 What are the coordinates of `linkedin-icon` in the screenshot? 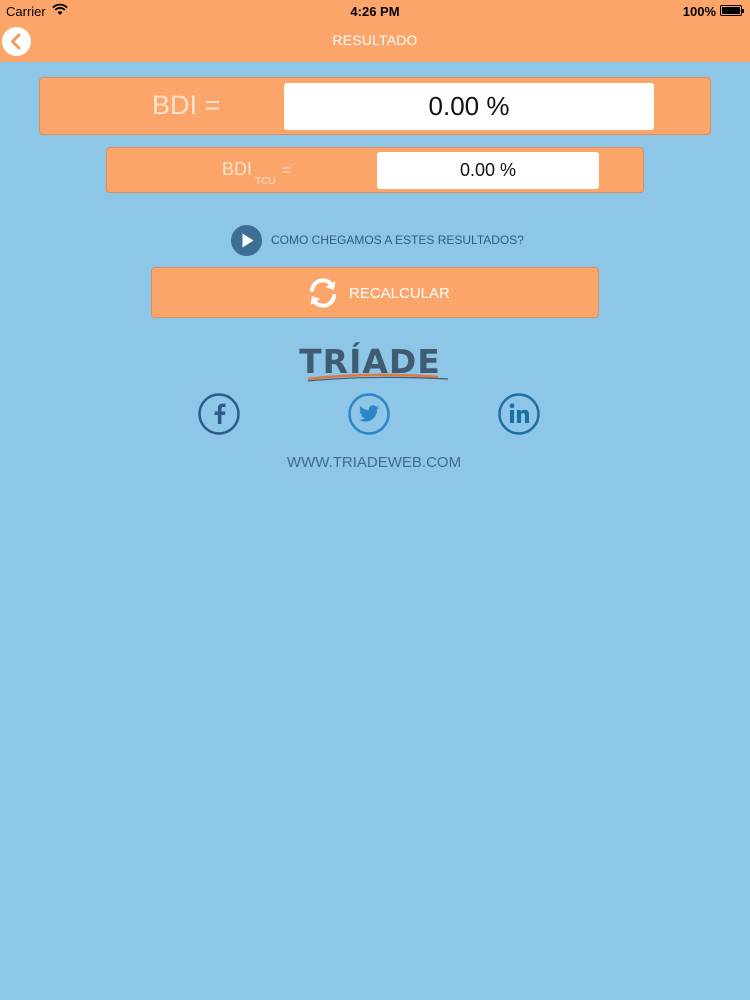 It's located at (519, 414).